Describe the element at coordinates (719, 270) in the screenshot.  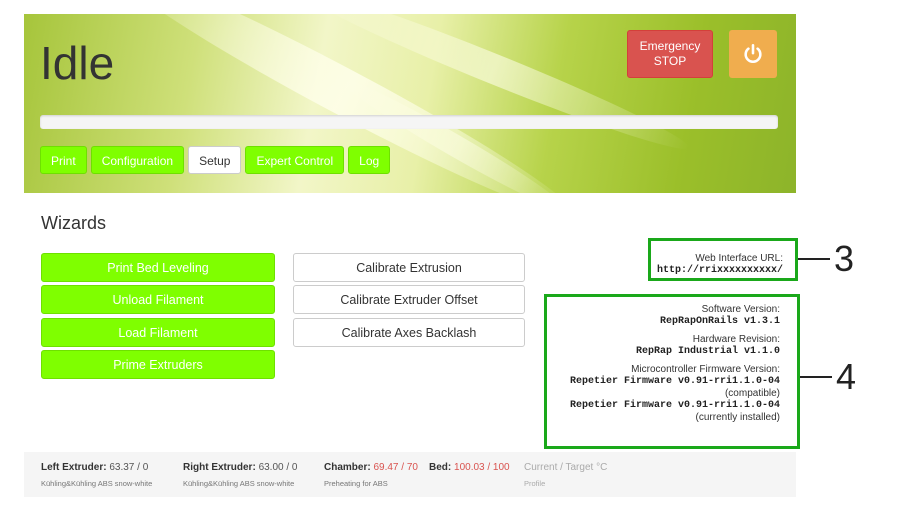
I see `web-url-value: http://rrixxxxxxxxxx/` at that location.